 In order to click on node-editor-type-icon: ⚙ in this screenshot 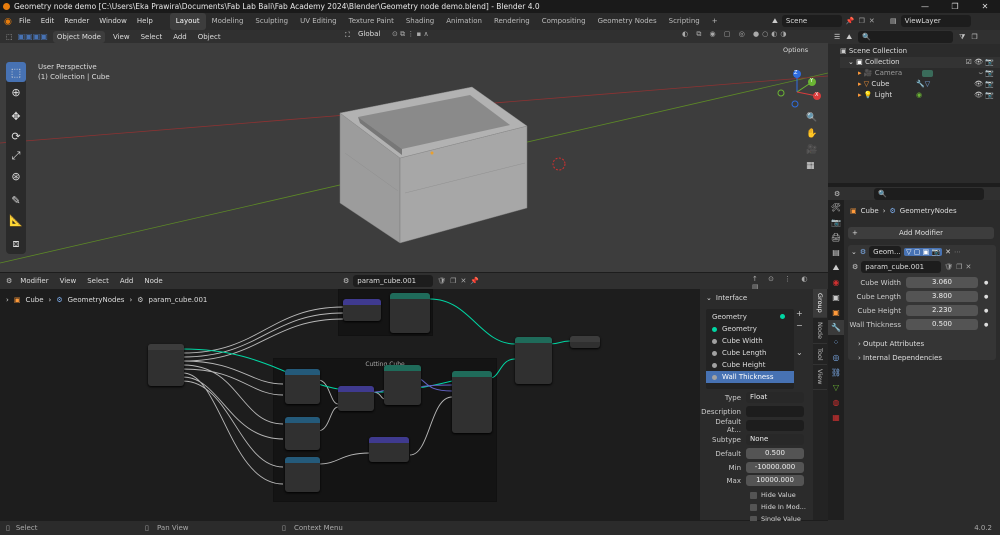, I will do `click(9, 281)`.